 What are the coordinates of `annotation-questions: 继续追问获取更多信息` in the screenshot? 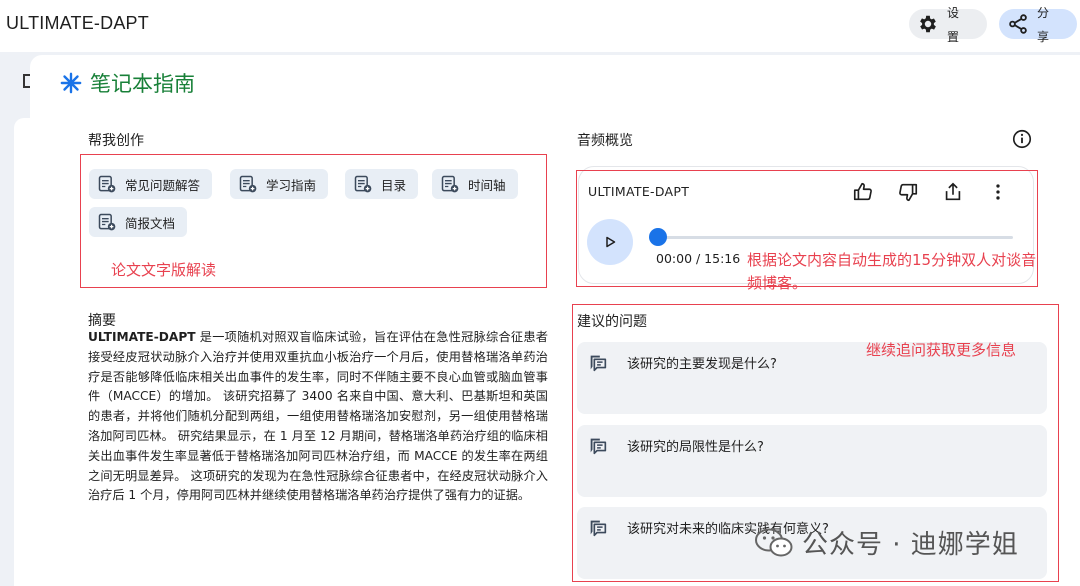 It's located at (941, 350).